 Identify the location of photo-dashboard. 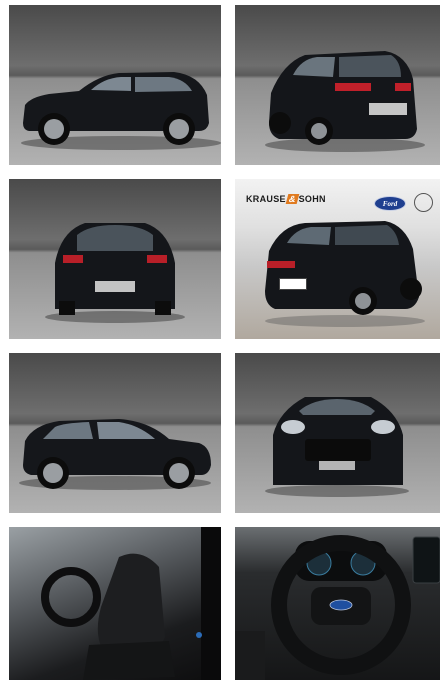
(337, 603).